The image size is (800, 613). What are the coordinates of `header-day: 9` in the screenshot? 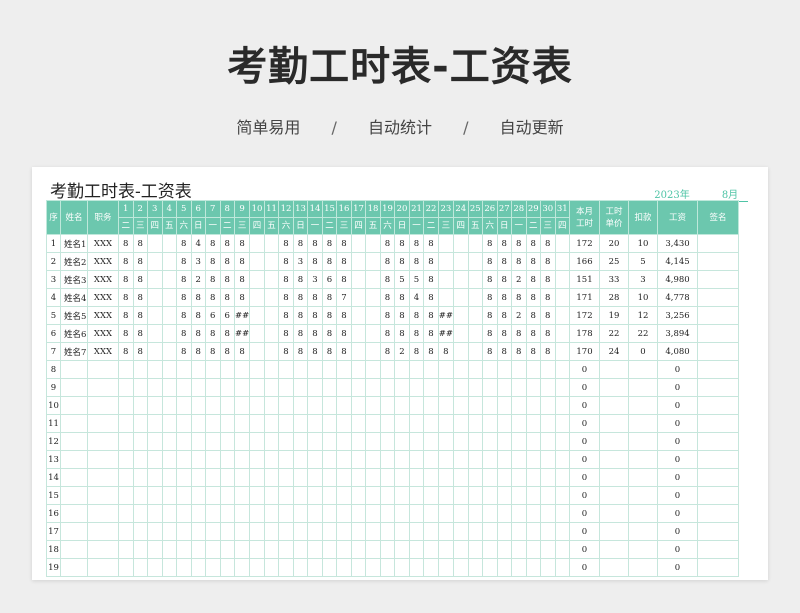 It's located at (242, 209).